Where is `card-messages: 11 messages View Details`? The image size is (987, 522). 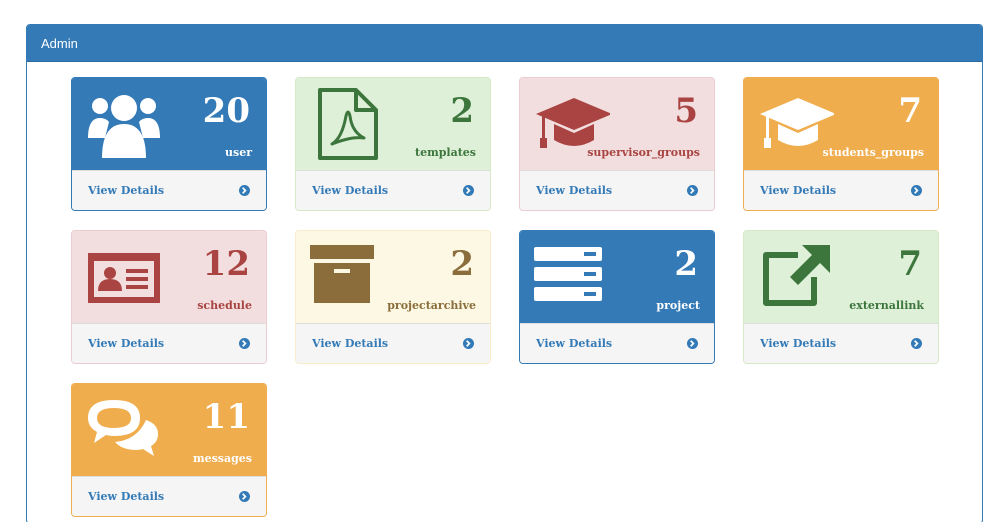 card-messages: 11 messages View Details is located at coordinates (169, 450).